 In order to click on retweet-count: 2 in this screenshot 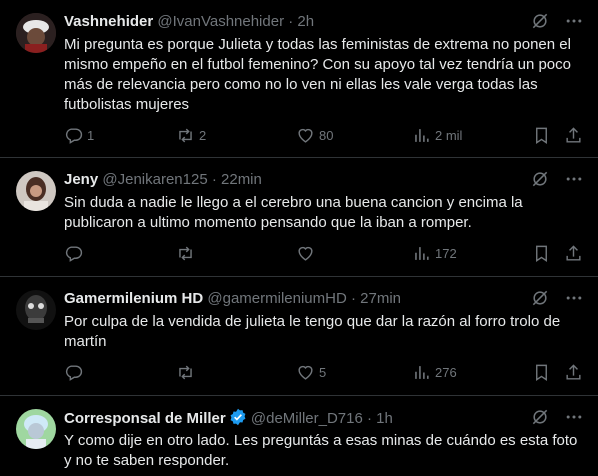, I will do `click(203, 135)`.